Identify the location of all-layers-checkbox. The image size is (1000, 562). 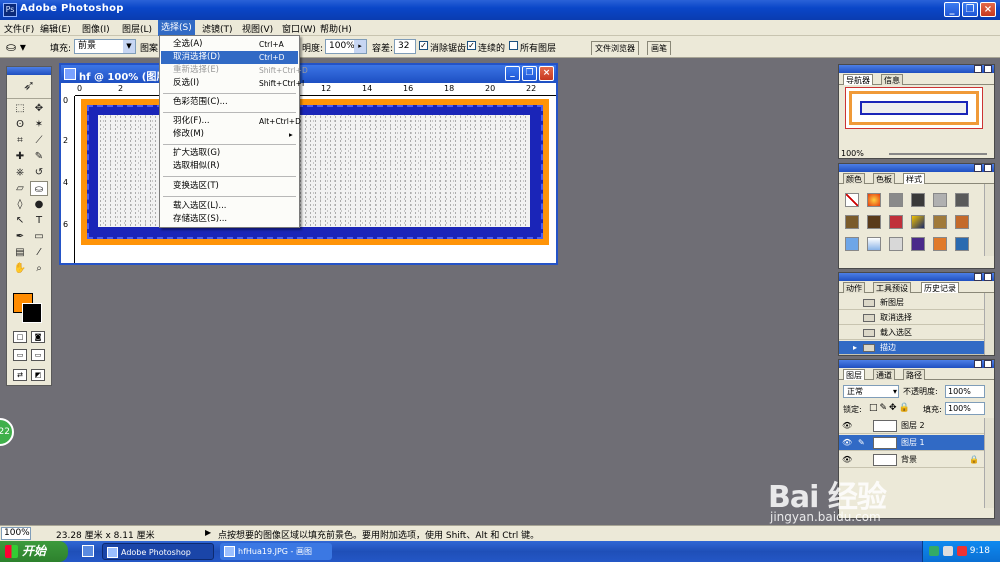
(513, 45).